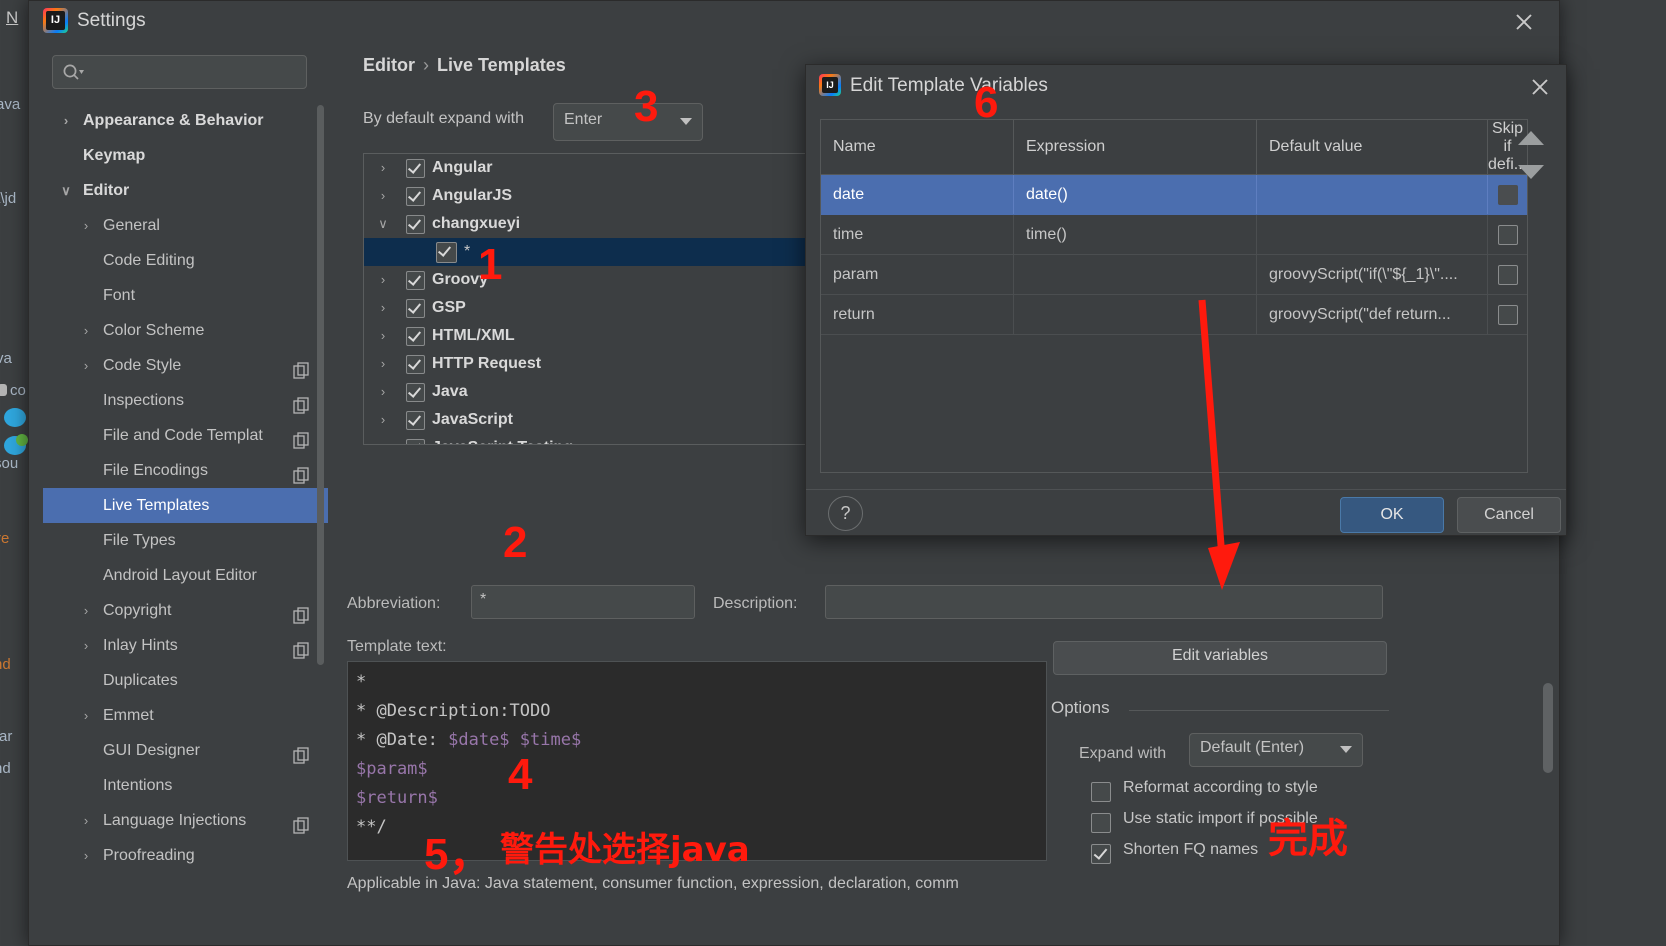  I want to click on sidebar-item-keymap: Keymap, so click(185, 155).